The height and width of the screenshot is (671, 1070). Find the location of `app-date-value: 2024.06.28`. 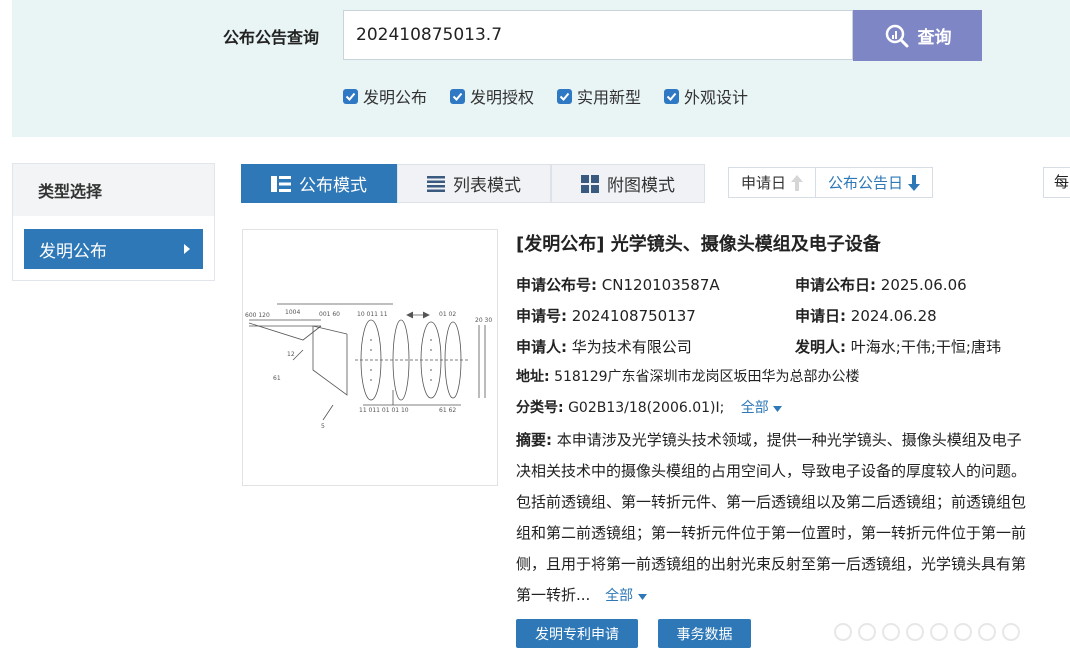

app-date-value: 2024.06.28 is located at coordinates (893, 316).